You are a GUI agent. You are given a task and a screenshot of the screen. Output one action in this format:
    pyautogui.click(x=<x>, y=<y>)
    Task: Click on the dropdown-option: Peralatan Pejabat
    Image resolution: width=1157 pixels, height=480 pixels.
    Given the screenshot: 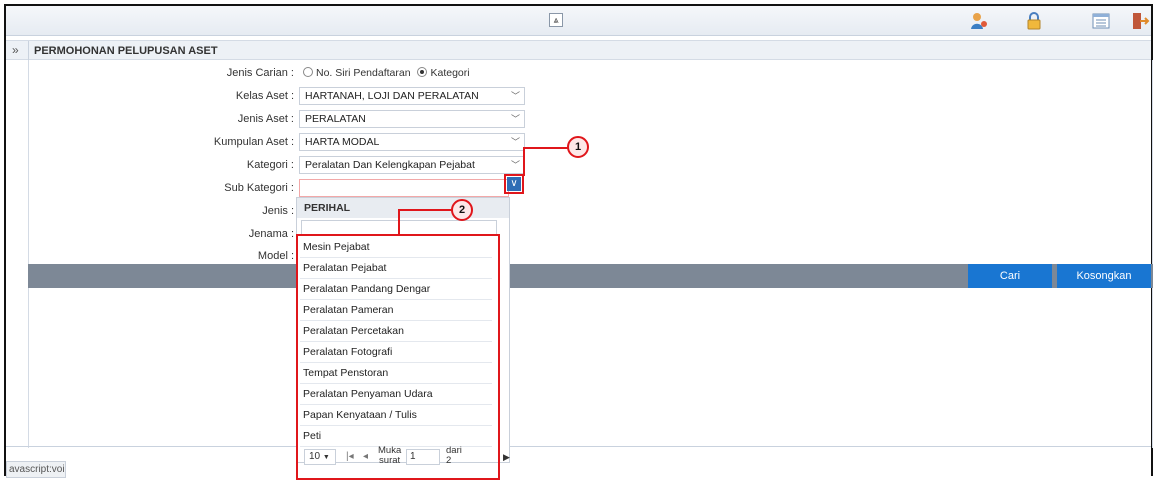 What is the action you would take?
    pyautogui.click(x=396, y=268)
    